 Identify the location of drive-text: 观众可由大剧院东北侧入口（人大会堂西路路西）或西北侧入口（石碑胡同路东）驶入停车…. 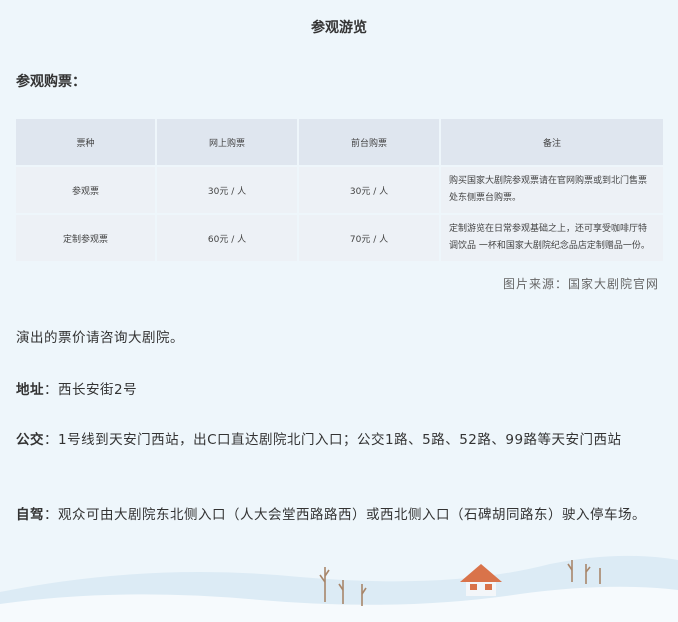
(352, 515).